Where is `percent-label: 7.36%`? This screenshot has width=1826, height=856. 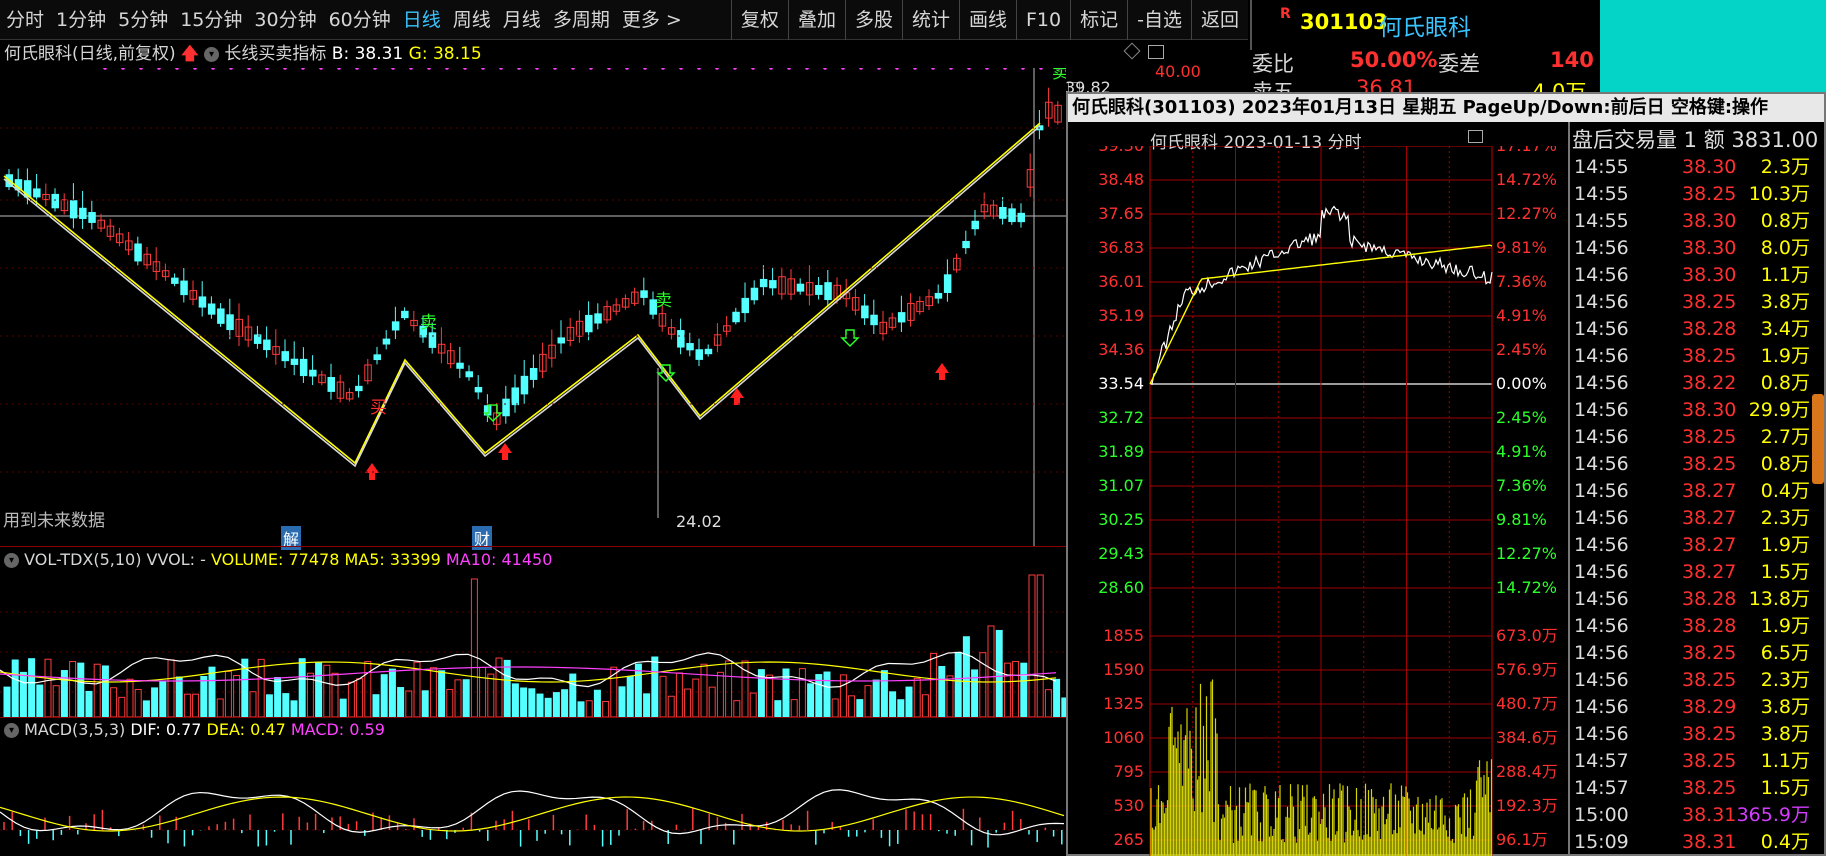 percent-label: 7.36% is located at coordinates (1521, 281).